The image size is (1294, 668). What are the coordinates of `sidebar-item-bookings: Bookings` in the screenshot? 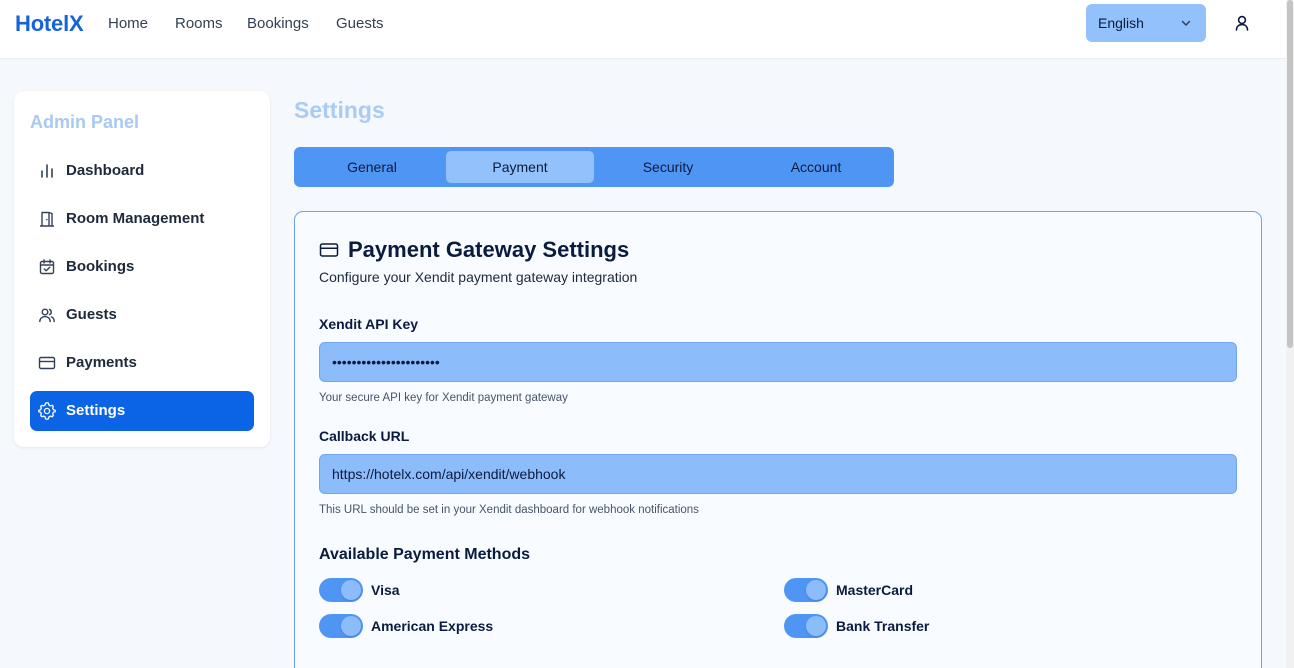 It's located at (142, 267).